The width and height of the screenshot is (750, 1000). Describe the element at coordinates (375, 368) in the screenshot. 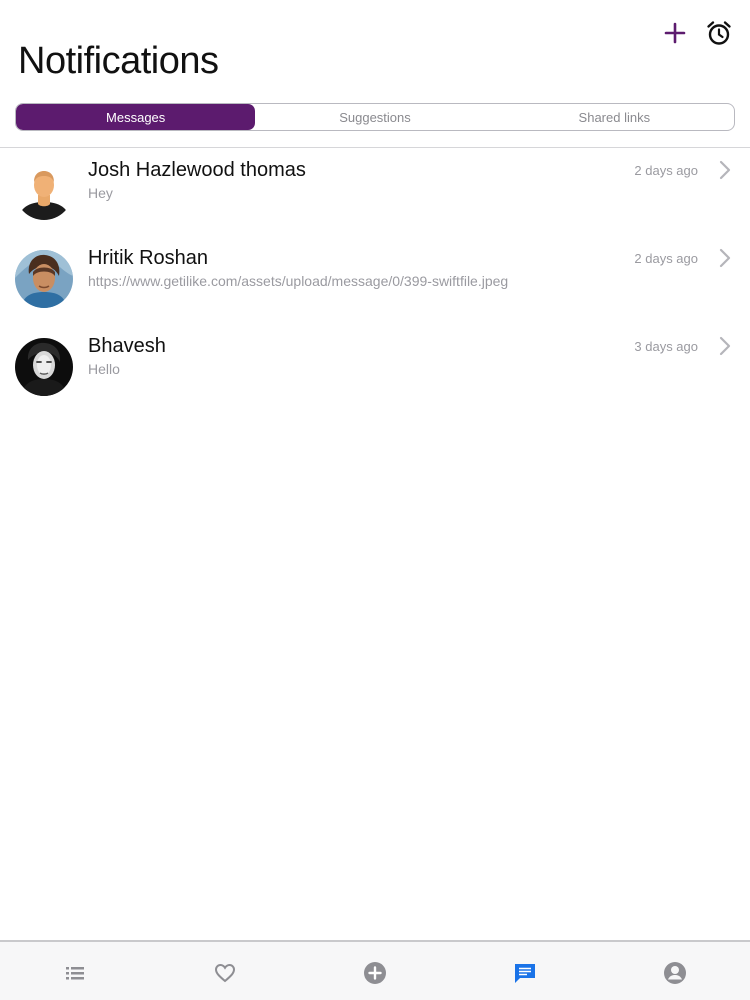

I see `list-item: Bhavesh Hello 3 days ago` at that location.